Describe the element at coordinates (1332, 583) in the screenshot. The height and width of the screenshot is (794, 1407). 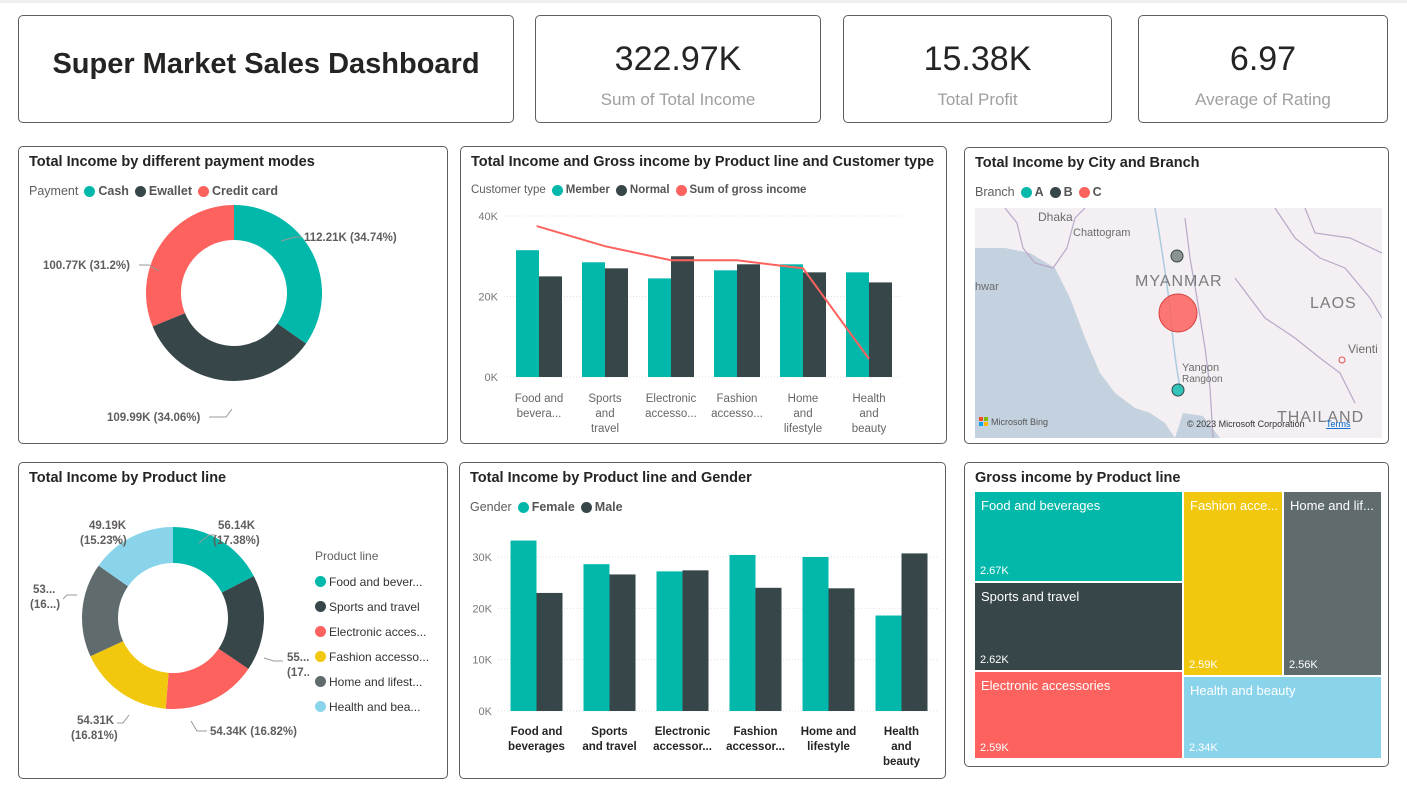
I see `treemap-tile-home: Home and lif... 2.56K` at that location.